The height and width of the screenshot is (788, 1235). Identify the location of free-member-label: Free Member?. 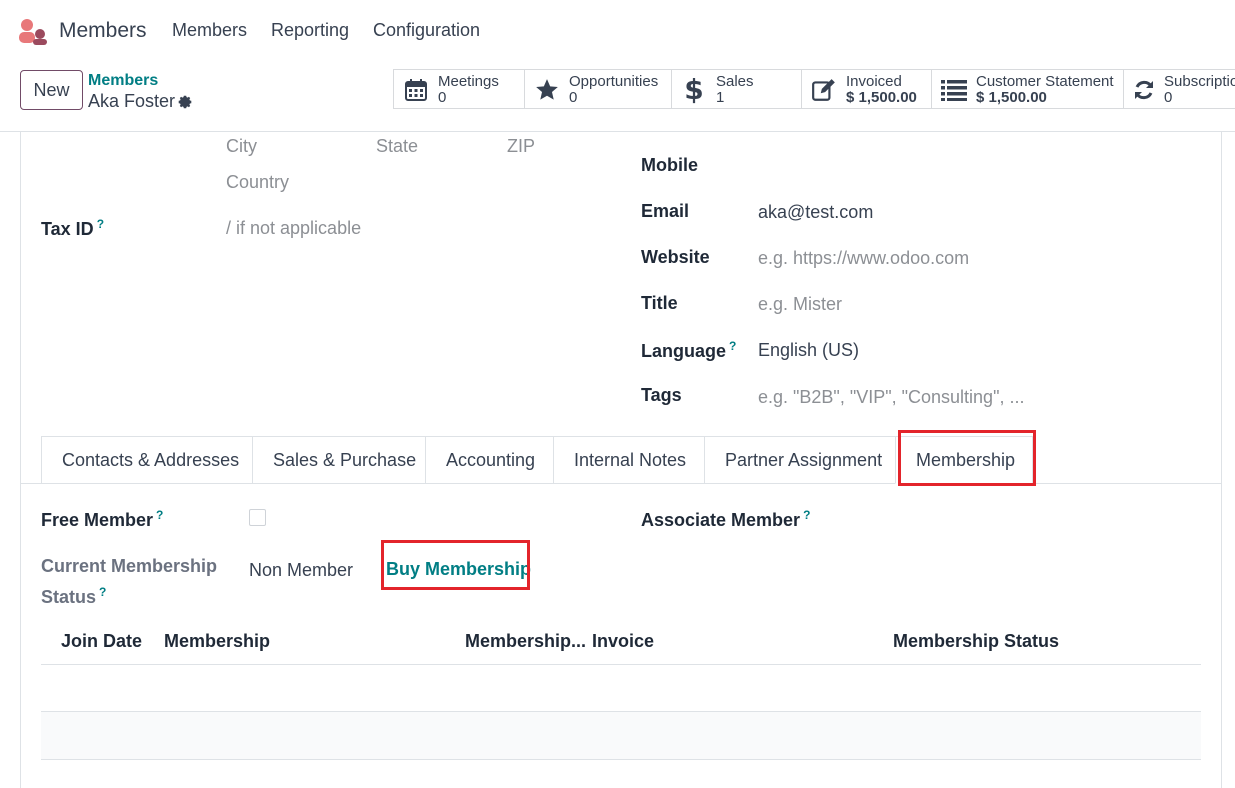
(102, 519).